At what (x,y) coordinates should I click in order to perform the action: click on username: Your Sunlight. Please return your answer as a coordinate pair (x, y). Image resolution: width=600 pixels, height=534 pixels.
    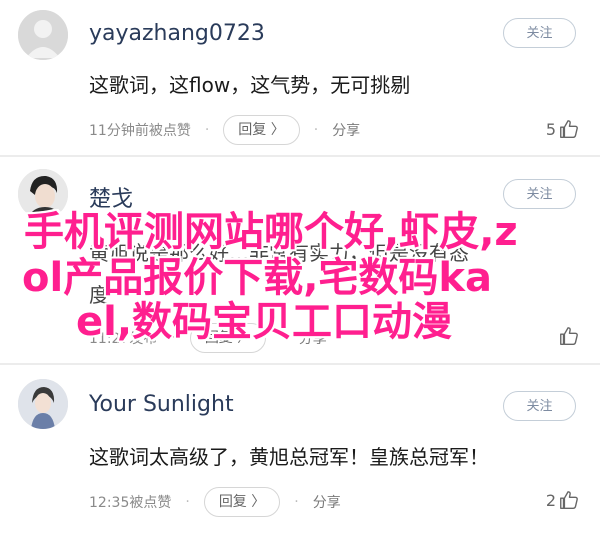
    Looking at the image, I should click on (161, 404).